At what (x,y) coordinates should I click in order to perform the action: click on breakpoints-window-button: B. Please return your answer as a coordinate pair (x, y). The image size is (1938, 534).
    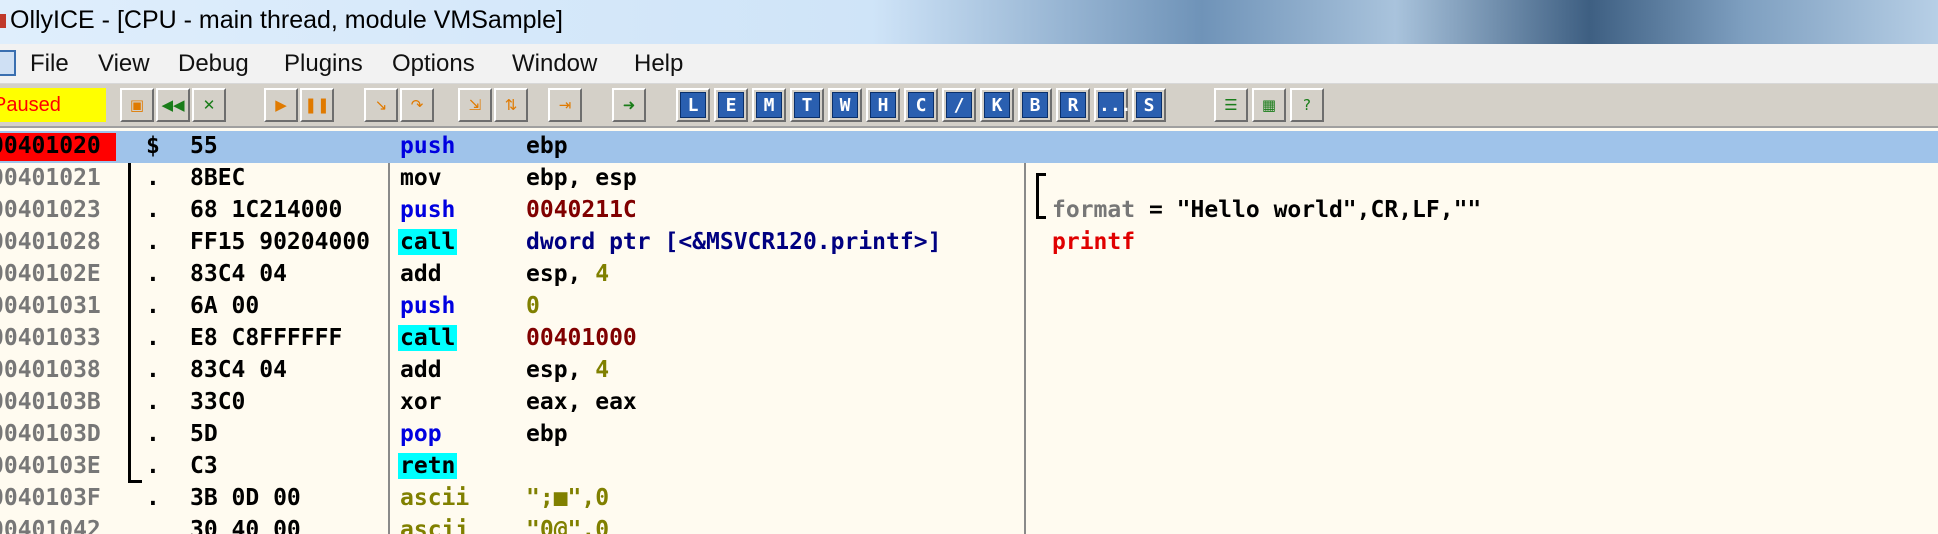
    Looking at the image, I should click on (1035, 105).